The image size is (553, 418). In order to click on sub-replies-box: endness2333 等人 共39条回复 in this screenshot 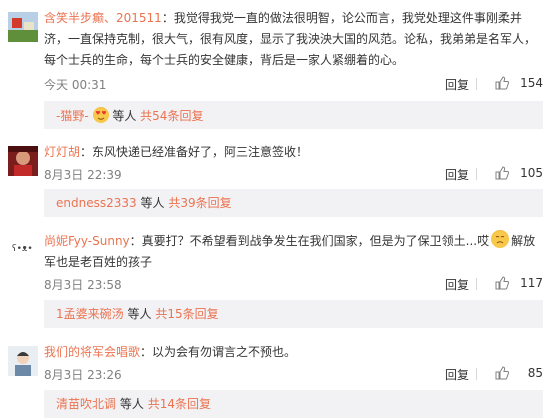, I will do `click(293, 203)`.